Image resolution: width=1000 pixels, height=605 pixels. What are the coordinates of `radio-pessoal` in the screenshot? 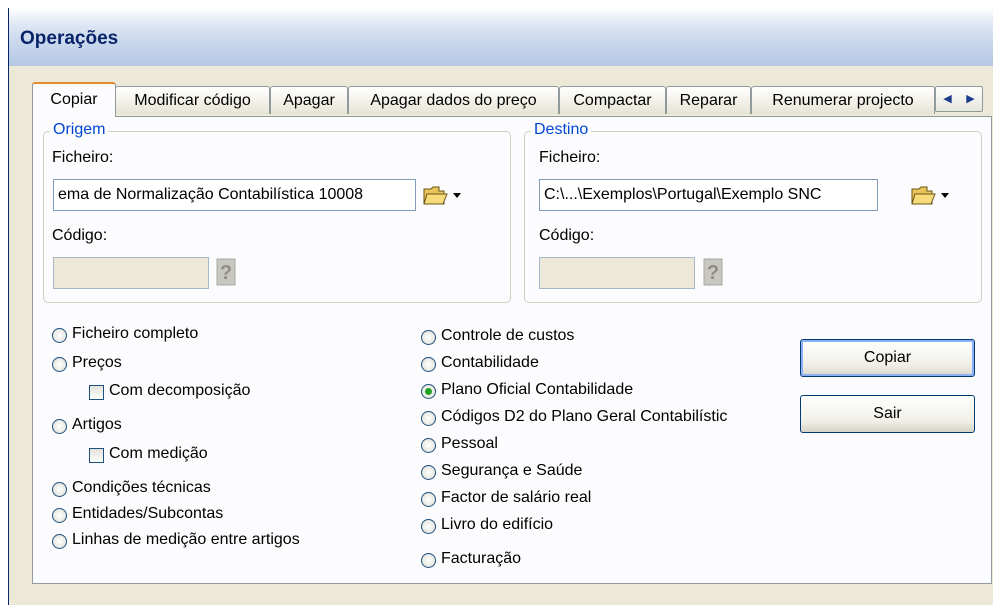 It's located at (428, 445).